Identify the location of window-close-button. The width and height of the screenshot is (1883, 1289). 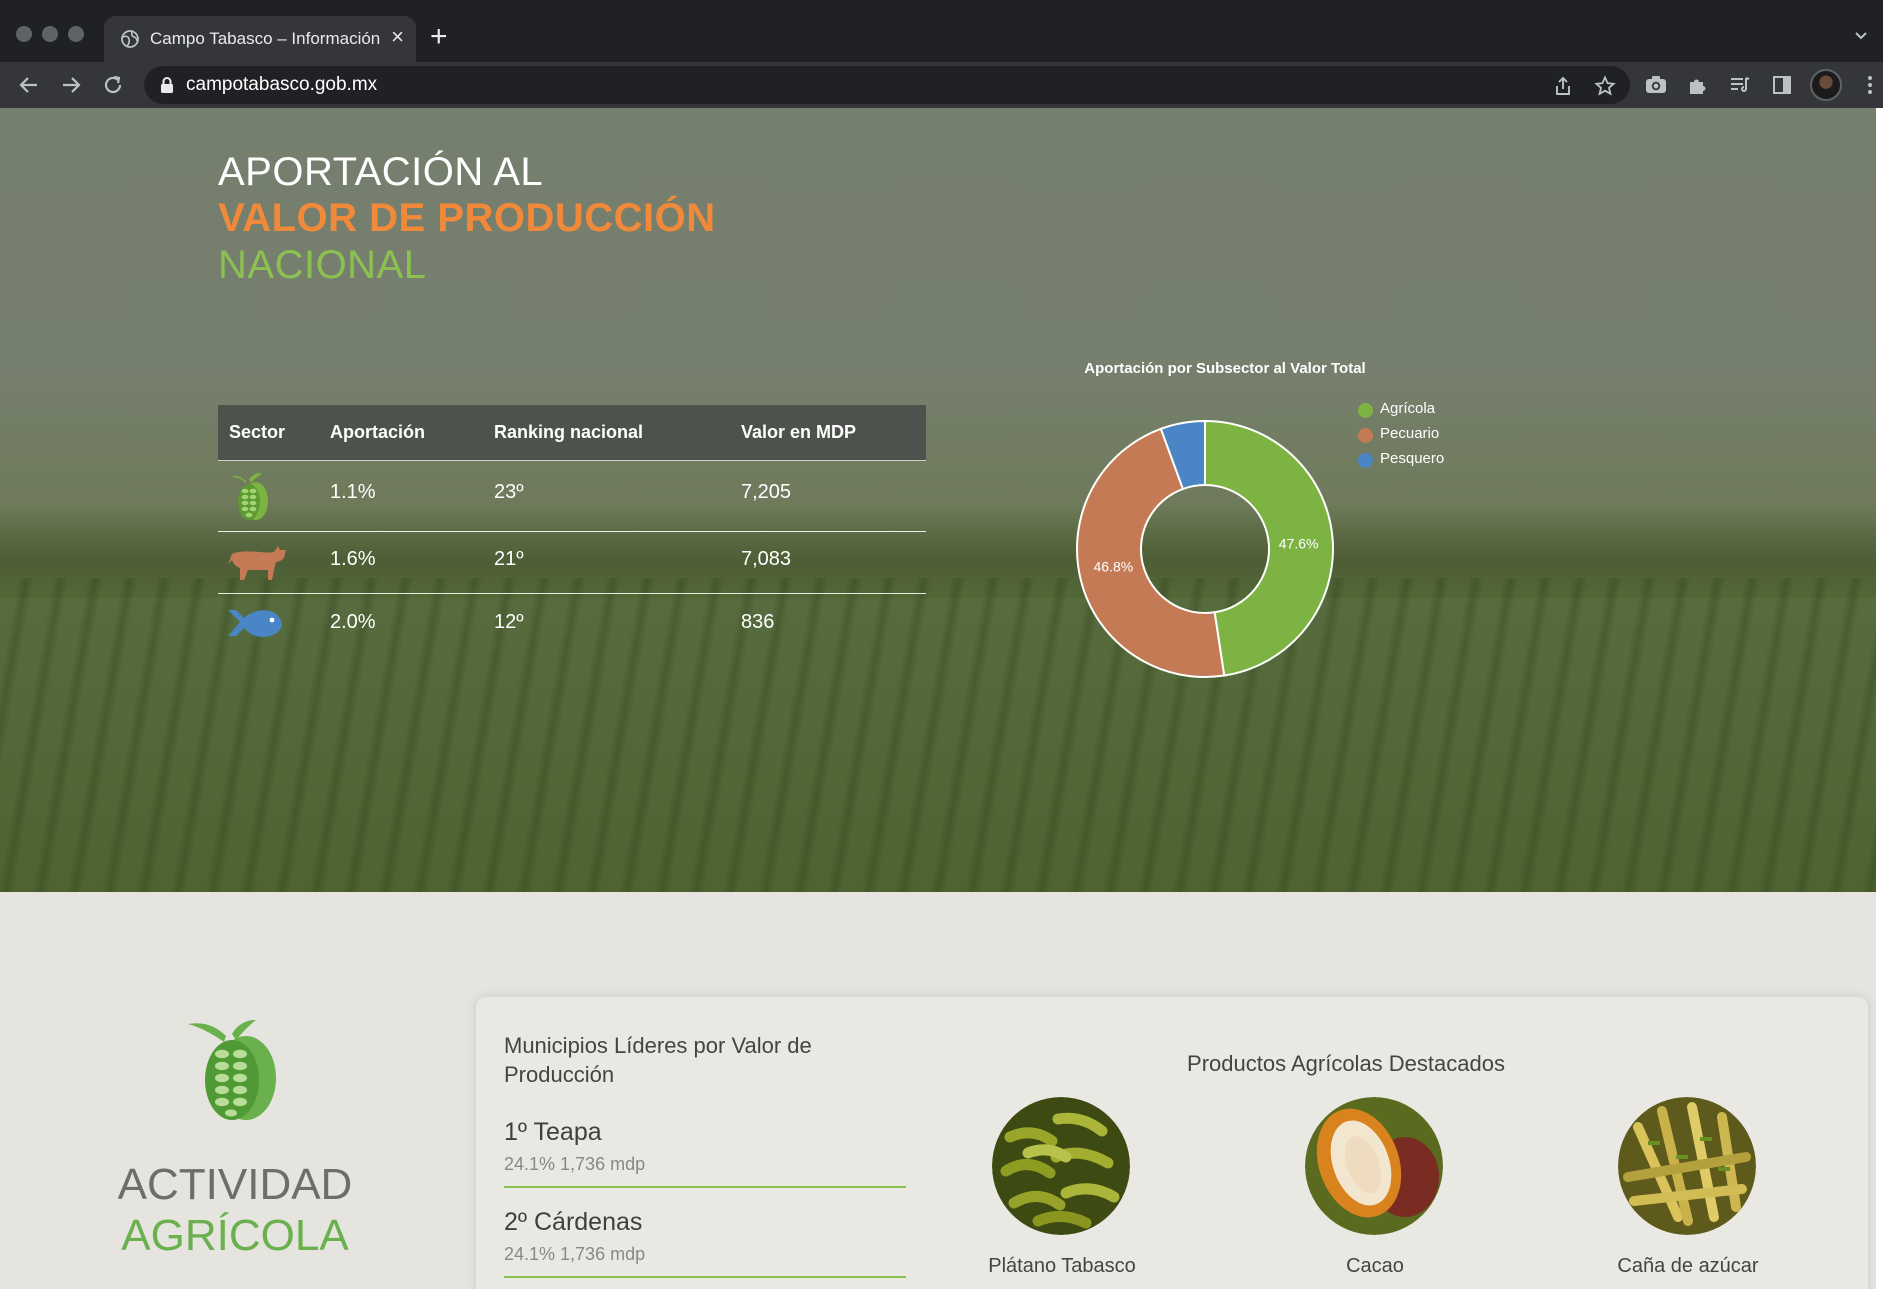
(24, 34).